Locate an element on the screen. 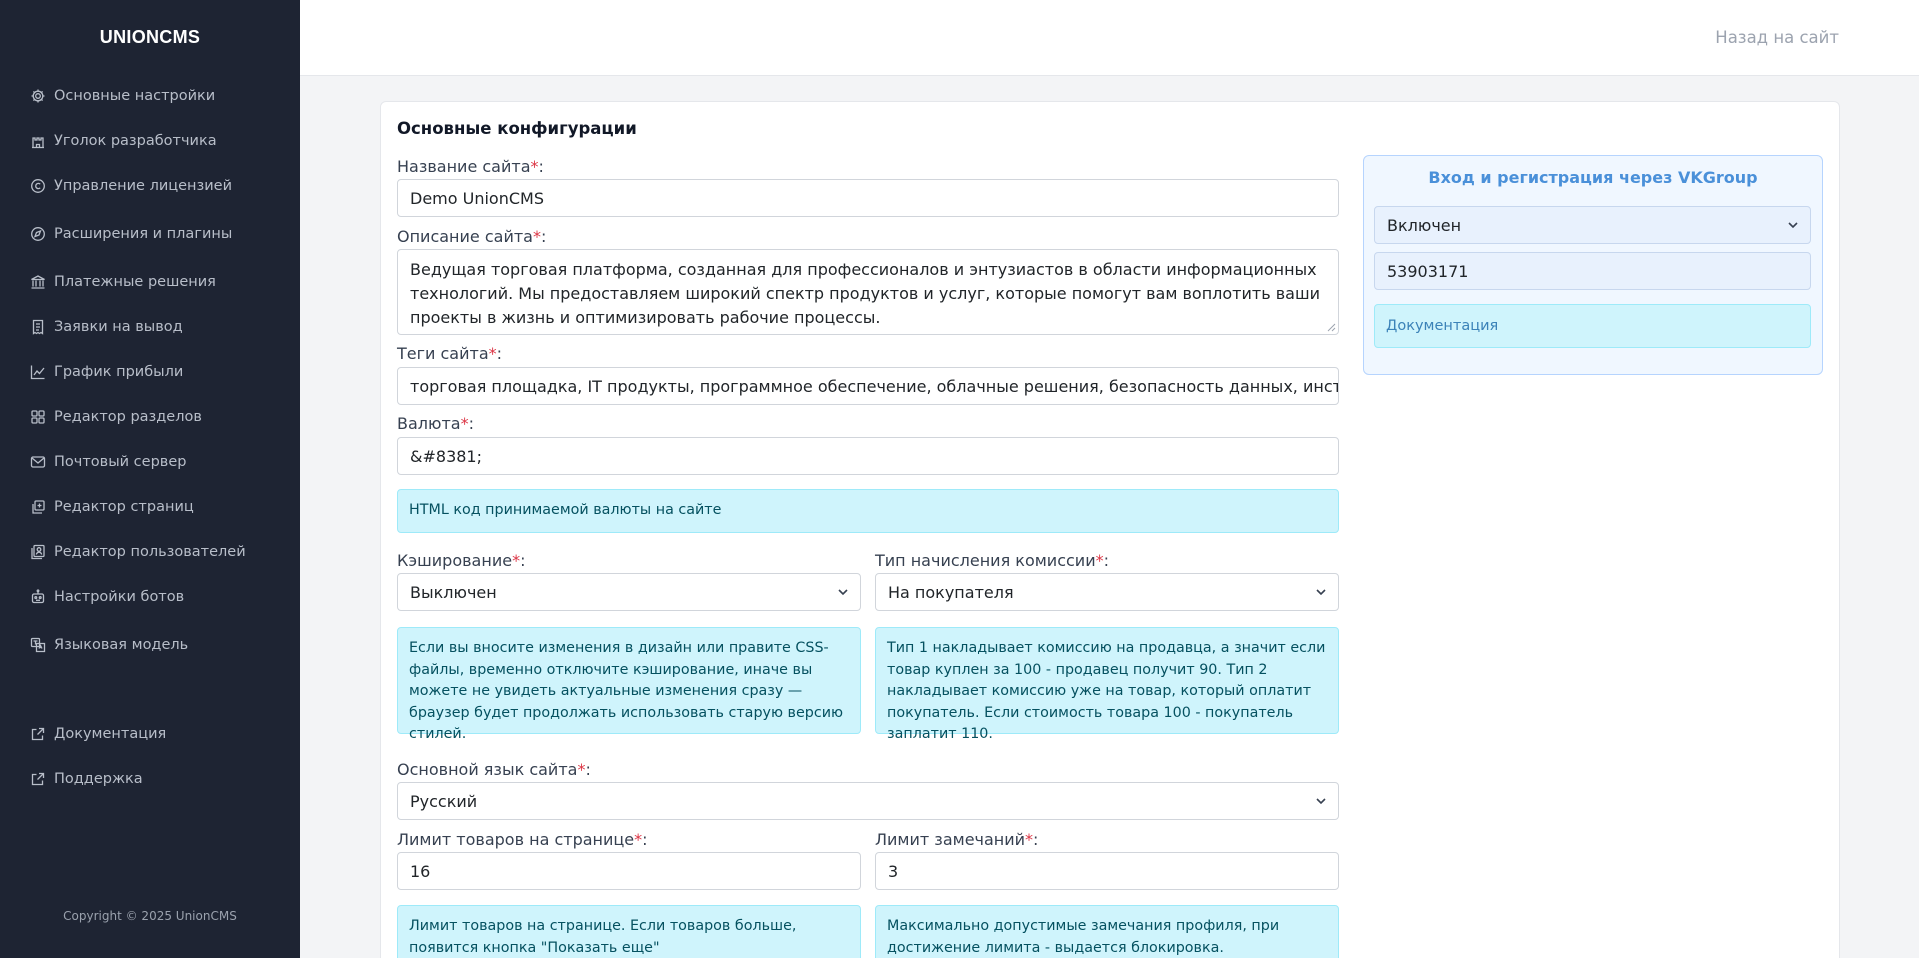 This screenshot has height=958, width=1919. castle-icon is located at coordinates (38, 143).